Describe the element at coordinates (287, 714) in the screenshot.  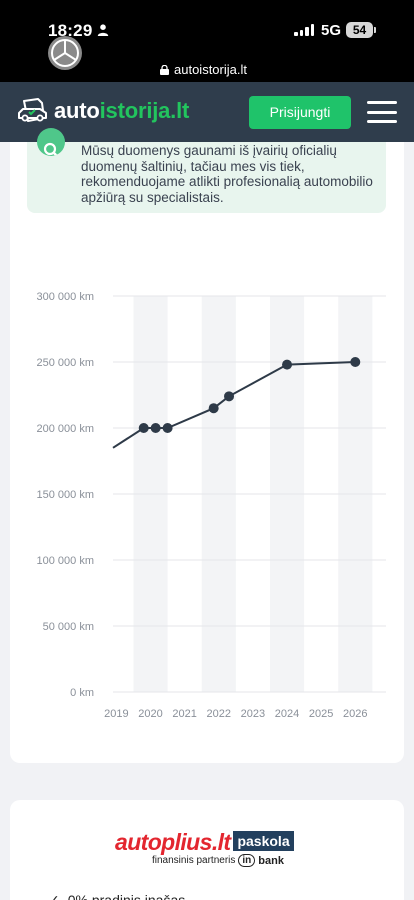
I see `x-tick-label: 2024` at that location.